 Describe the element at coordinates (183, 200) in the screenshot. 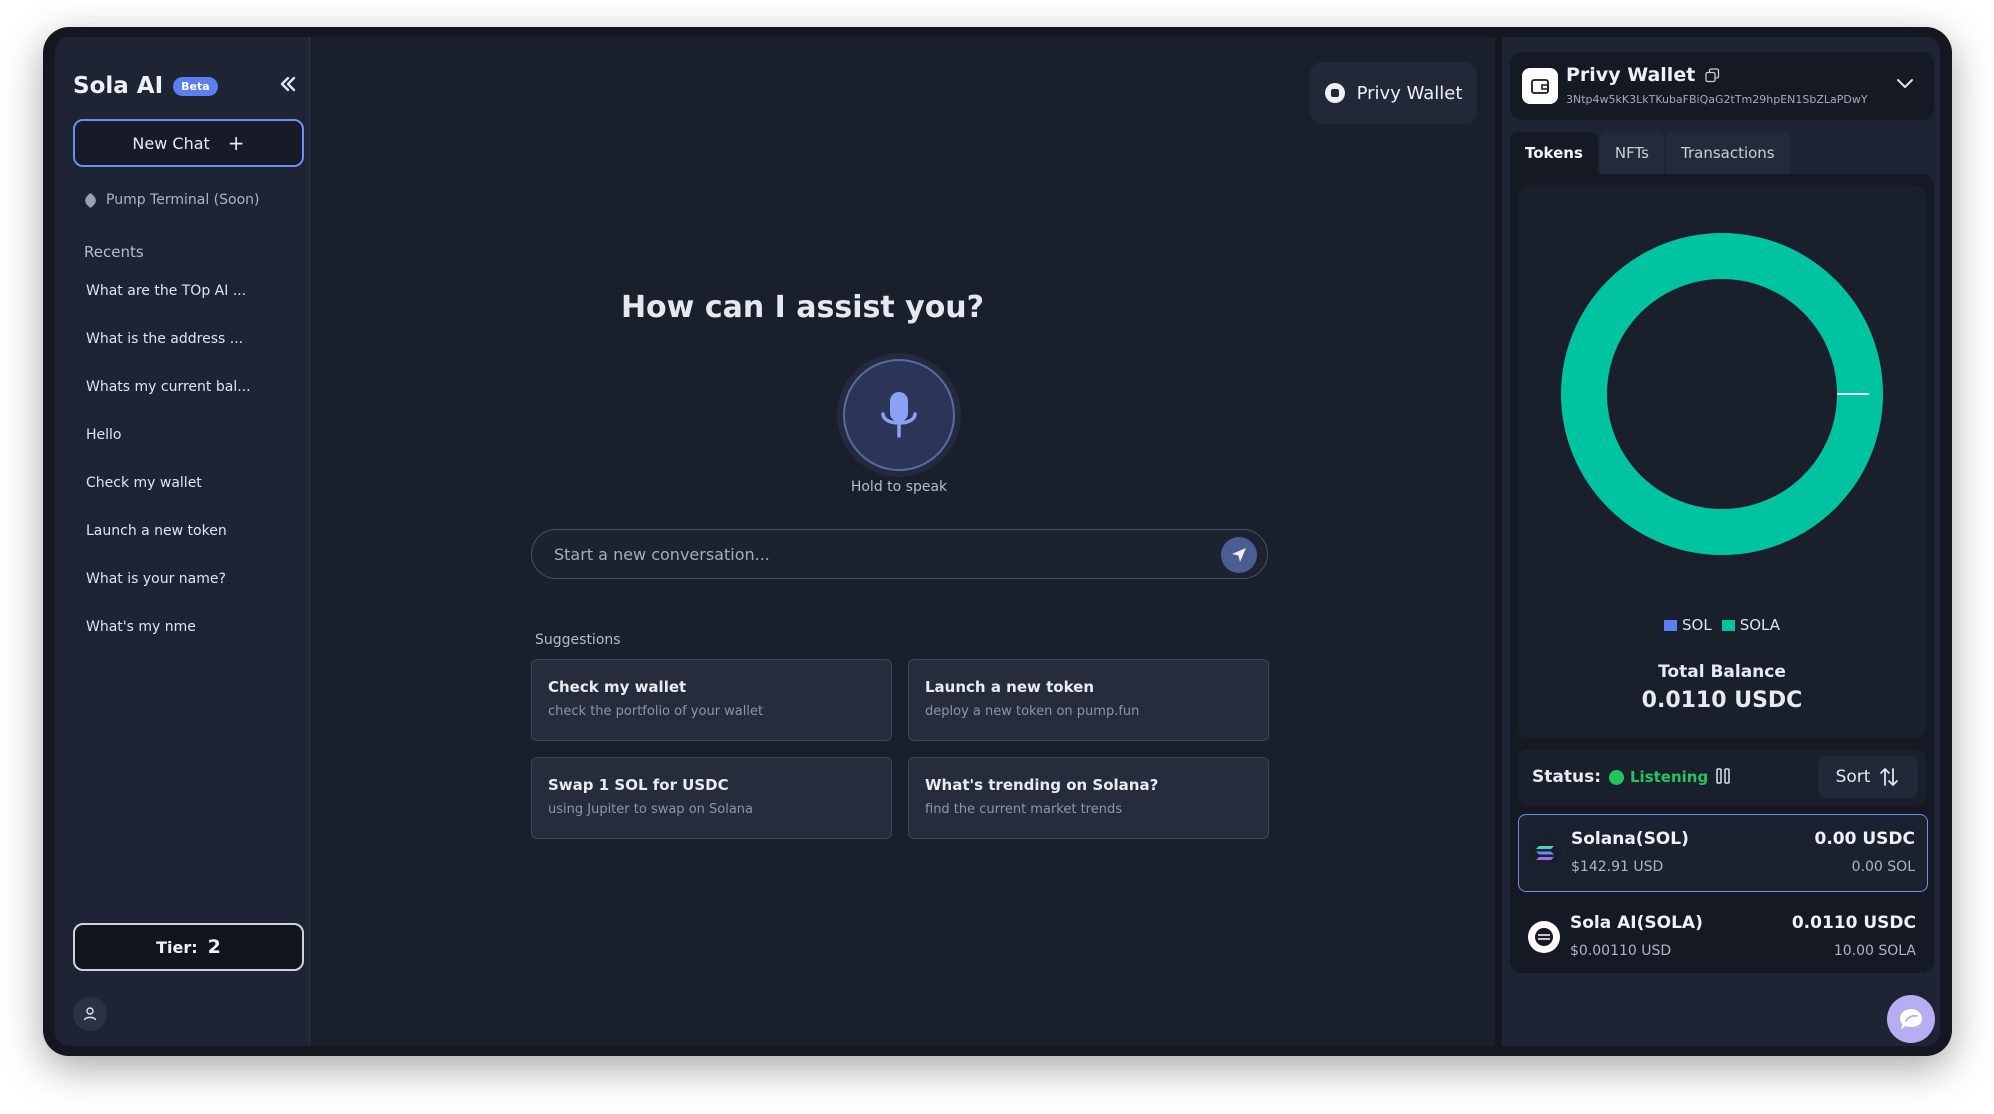

I see `pump-terminal-label: Pump Terminal (Soon)` at that location.